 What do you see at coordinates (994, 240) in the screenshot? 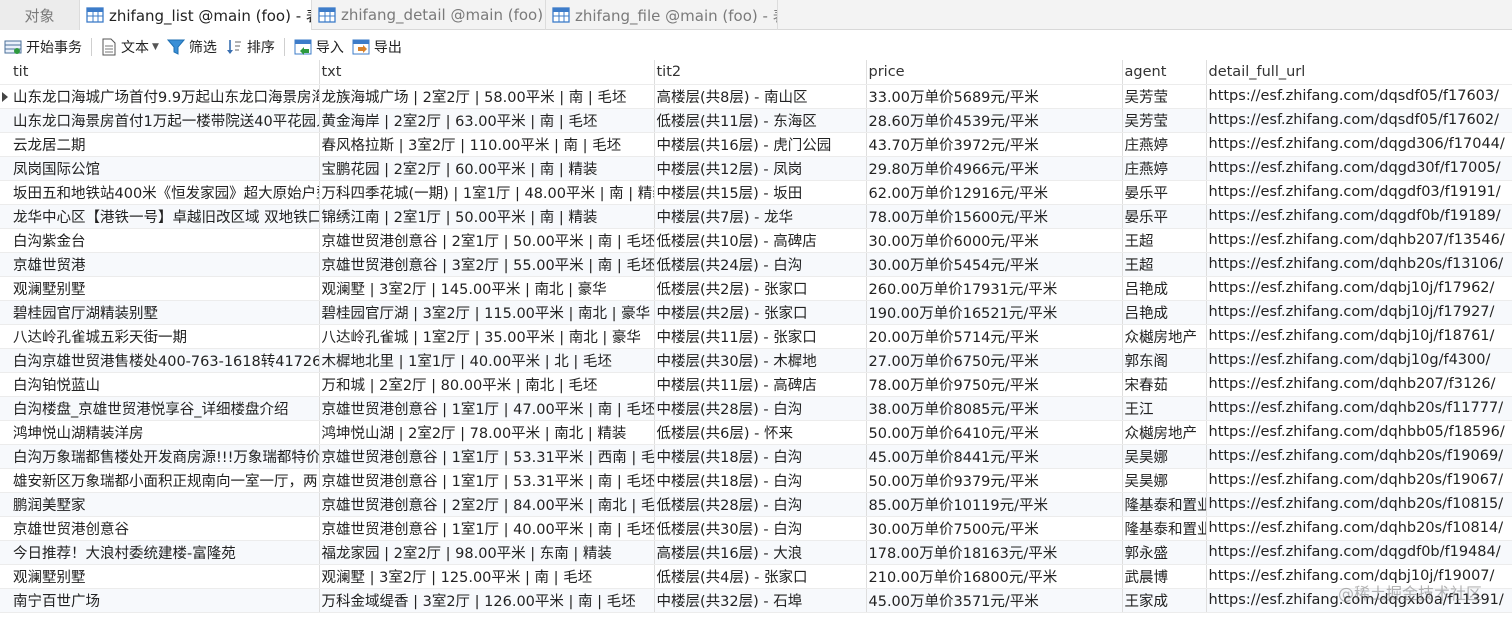
I see `cell-price: 30.00万单价6000元/平米` at bounding box center [994, 240].